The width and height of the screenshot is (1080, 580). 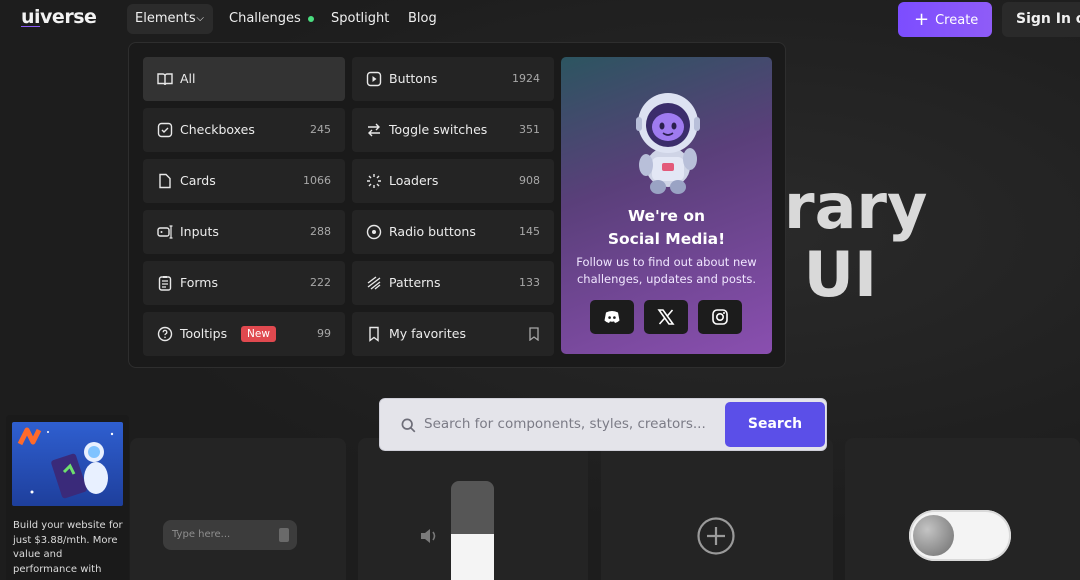 What do you see at coordinates (453, 283) in the screenshot?
I see `category-patterns: Patterns 133` at bounding box center [453, 283].